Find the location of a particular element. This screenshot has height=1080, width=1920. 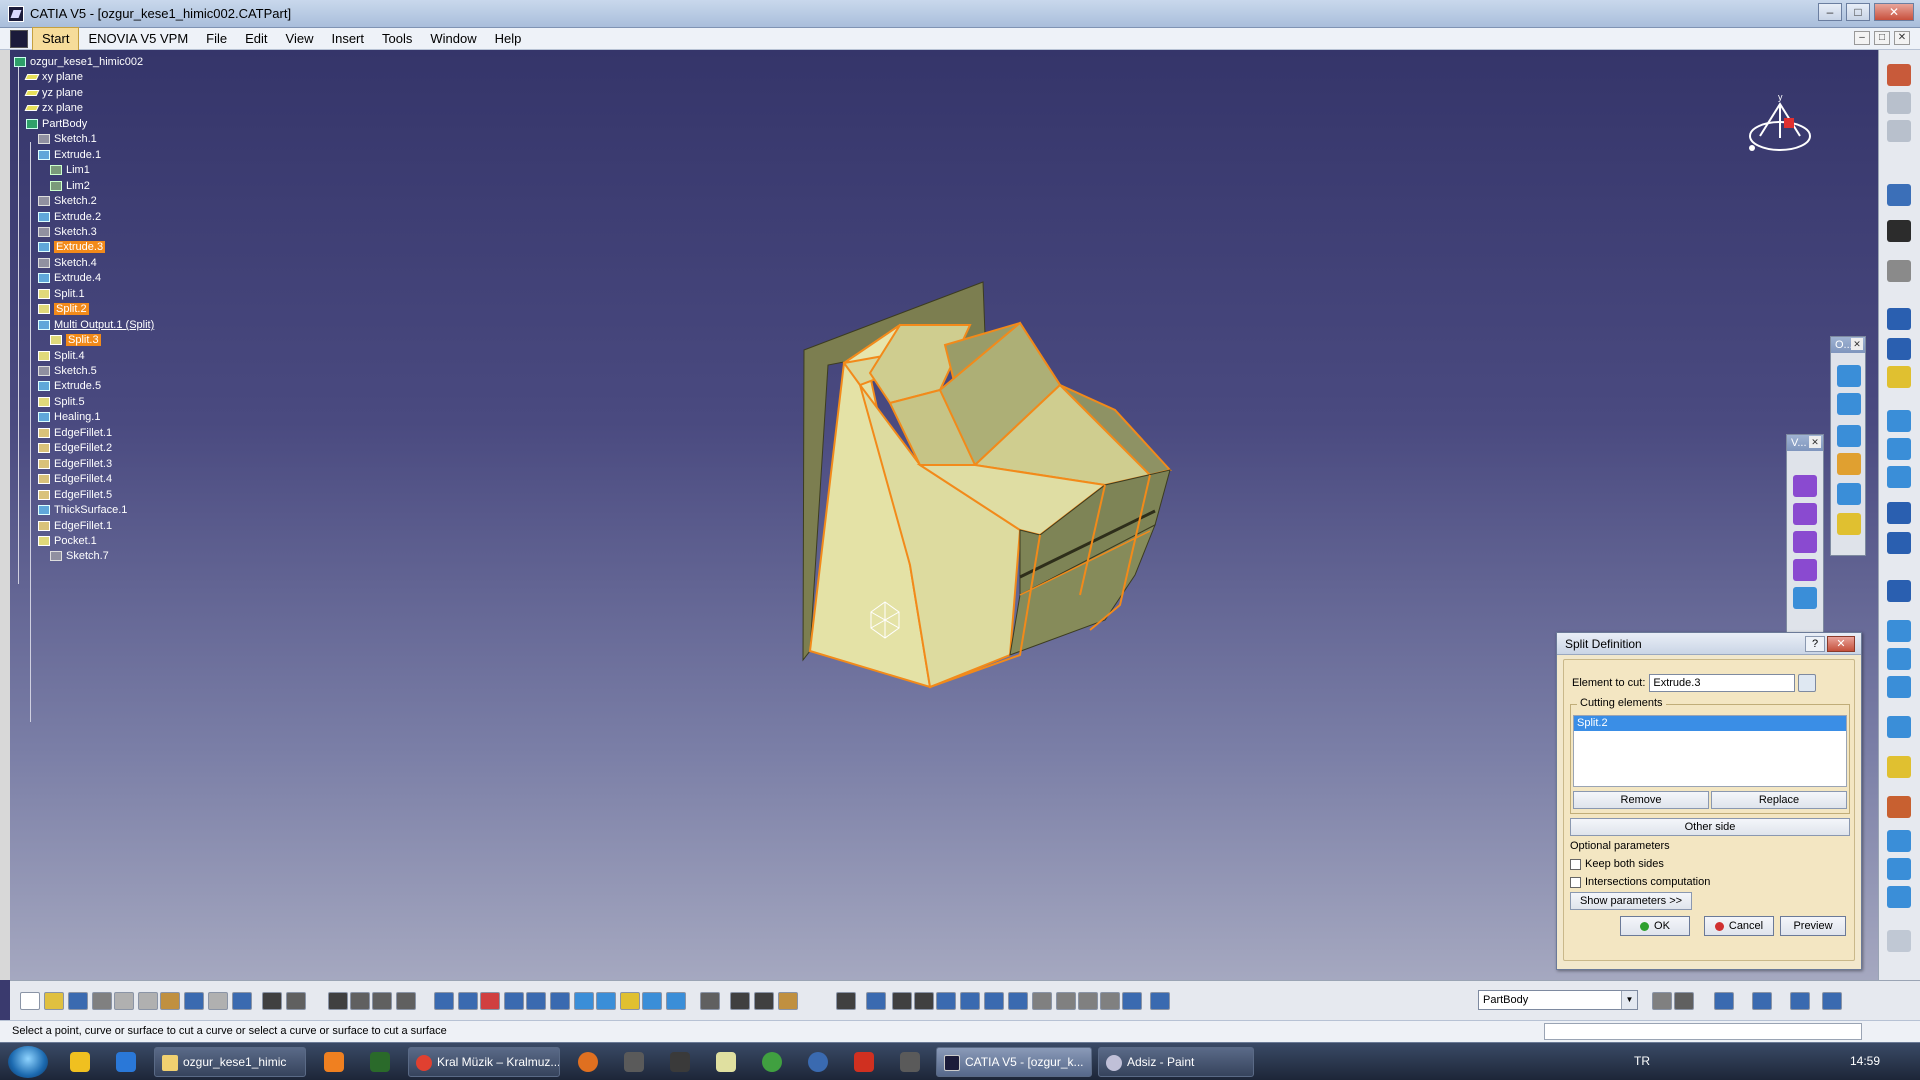

preview-button: Preview is located at coordinates (1813, 926).